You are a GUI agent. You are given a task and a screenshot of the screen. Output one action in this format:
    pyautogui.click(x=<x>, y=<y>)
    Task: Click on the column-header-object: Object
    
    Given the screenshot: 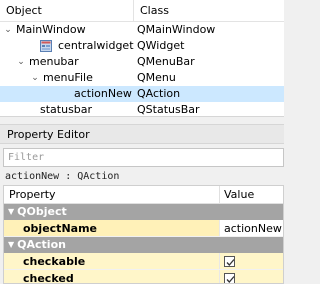 What is the action you would take?
    pyautogui.click(x=67, y=11)
    